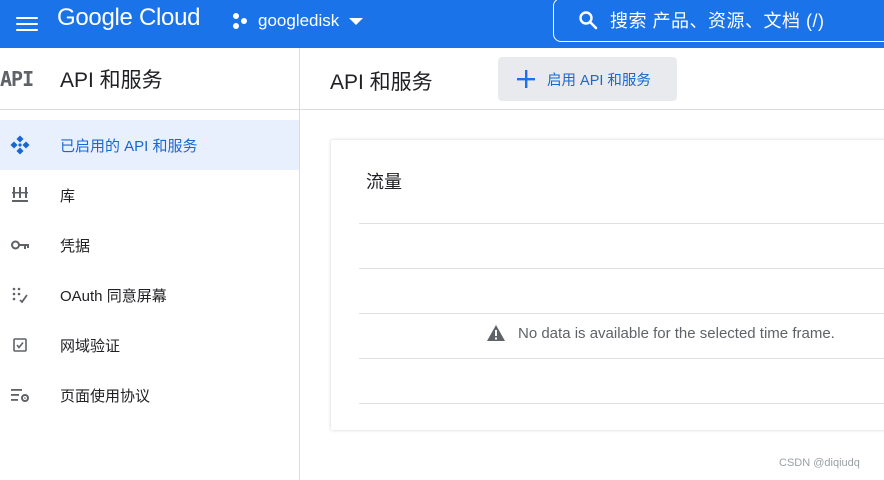 The width and height of the screenshot is (884, 480). Describe the element at coordinates (111, 80) in the screenshot. I see `sidebar-title: API 和服务` at that location.